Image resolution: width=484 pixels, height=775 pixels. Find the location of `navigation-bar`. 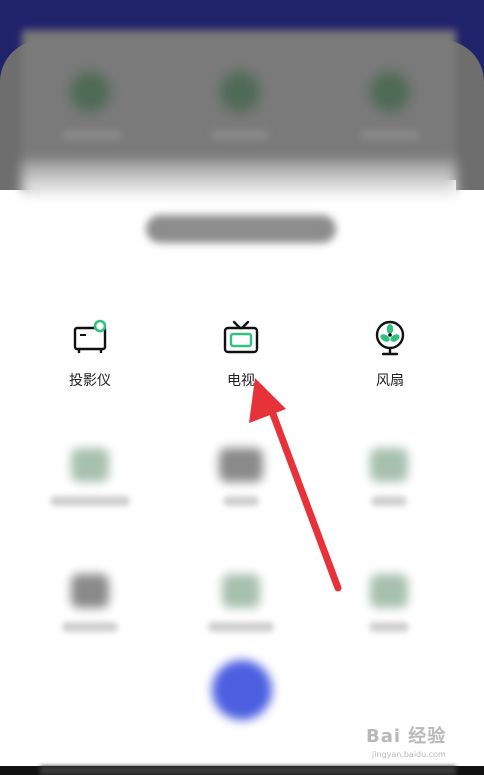

navigation-bar is located at coordinates (248, 770).